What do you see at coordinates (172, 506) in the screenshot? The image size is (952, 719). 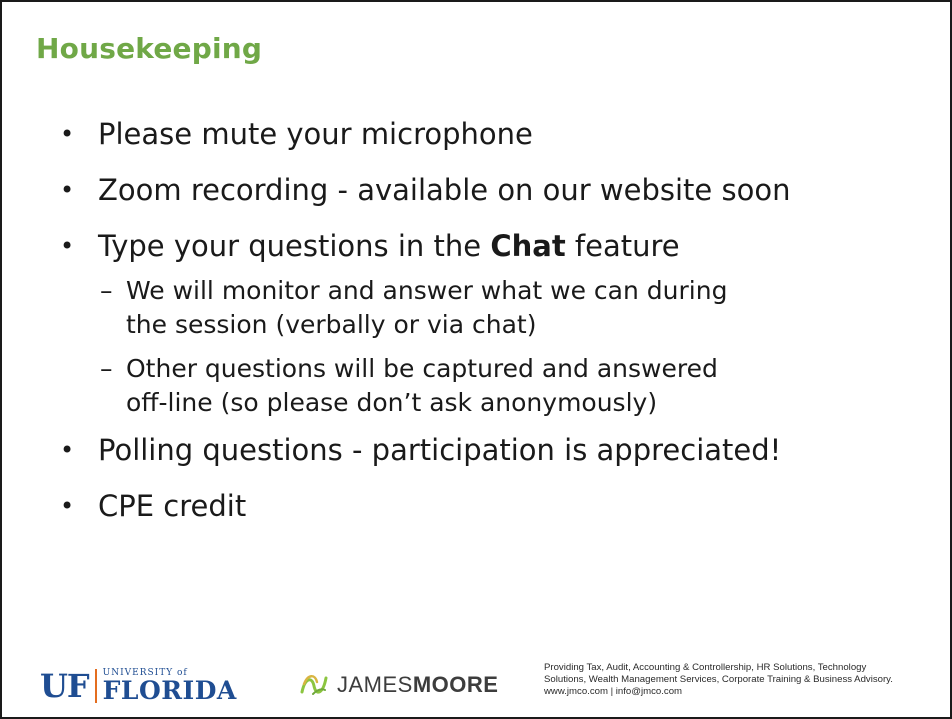 I see `bullet-text: CPE credit` at bounding box center [172, 506].